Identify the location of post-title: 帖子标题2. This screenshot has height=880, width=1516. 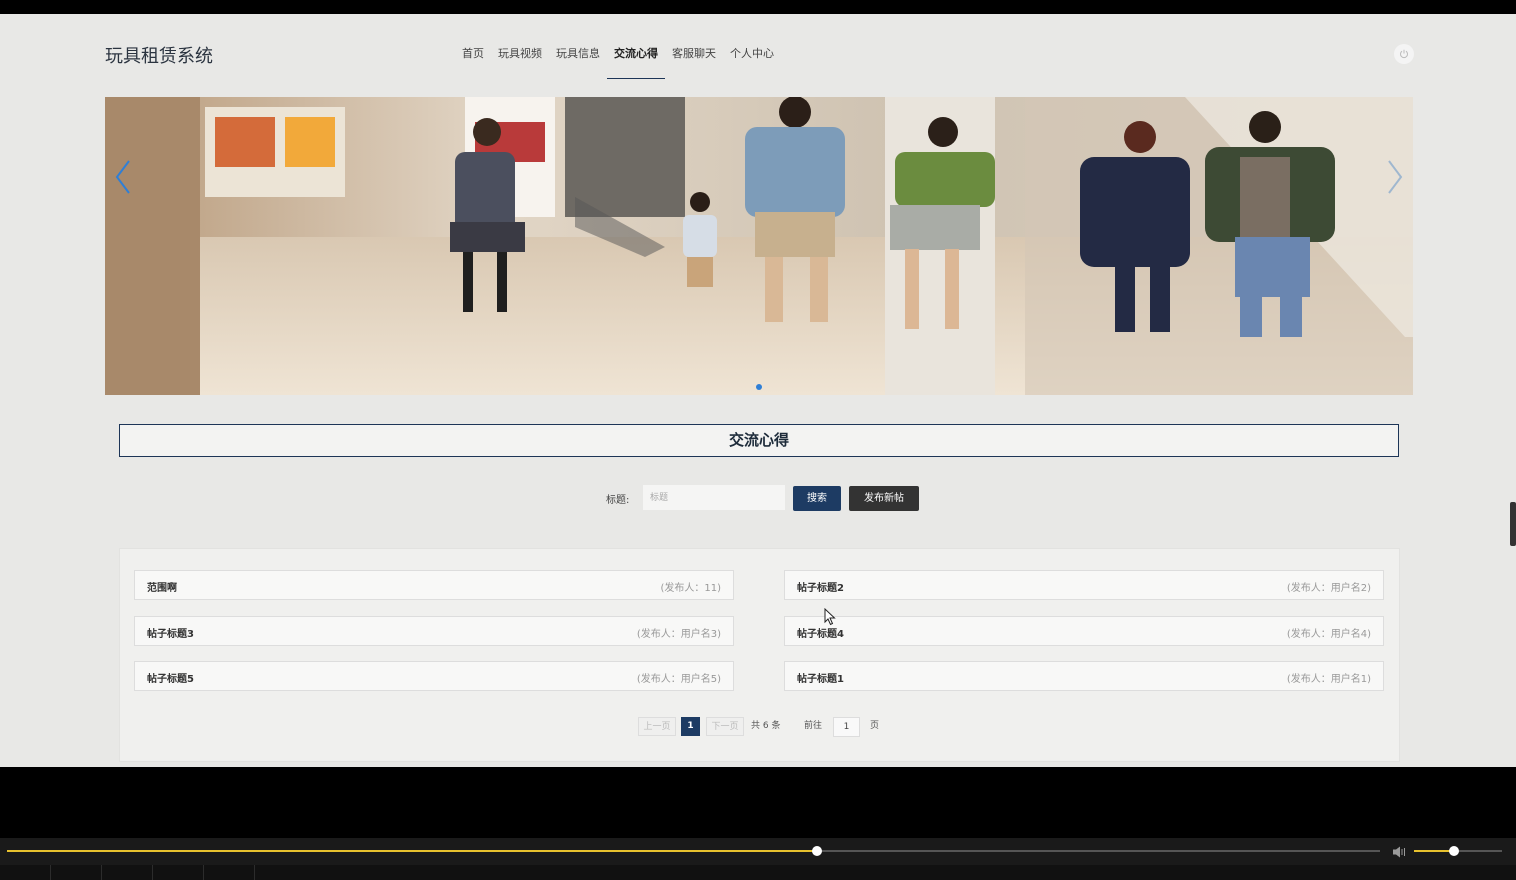
(820, 588).